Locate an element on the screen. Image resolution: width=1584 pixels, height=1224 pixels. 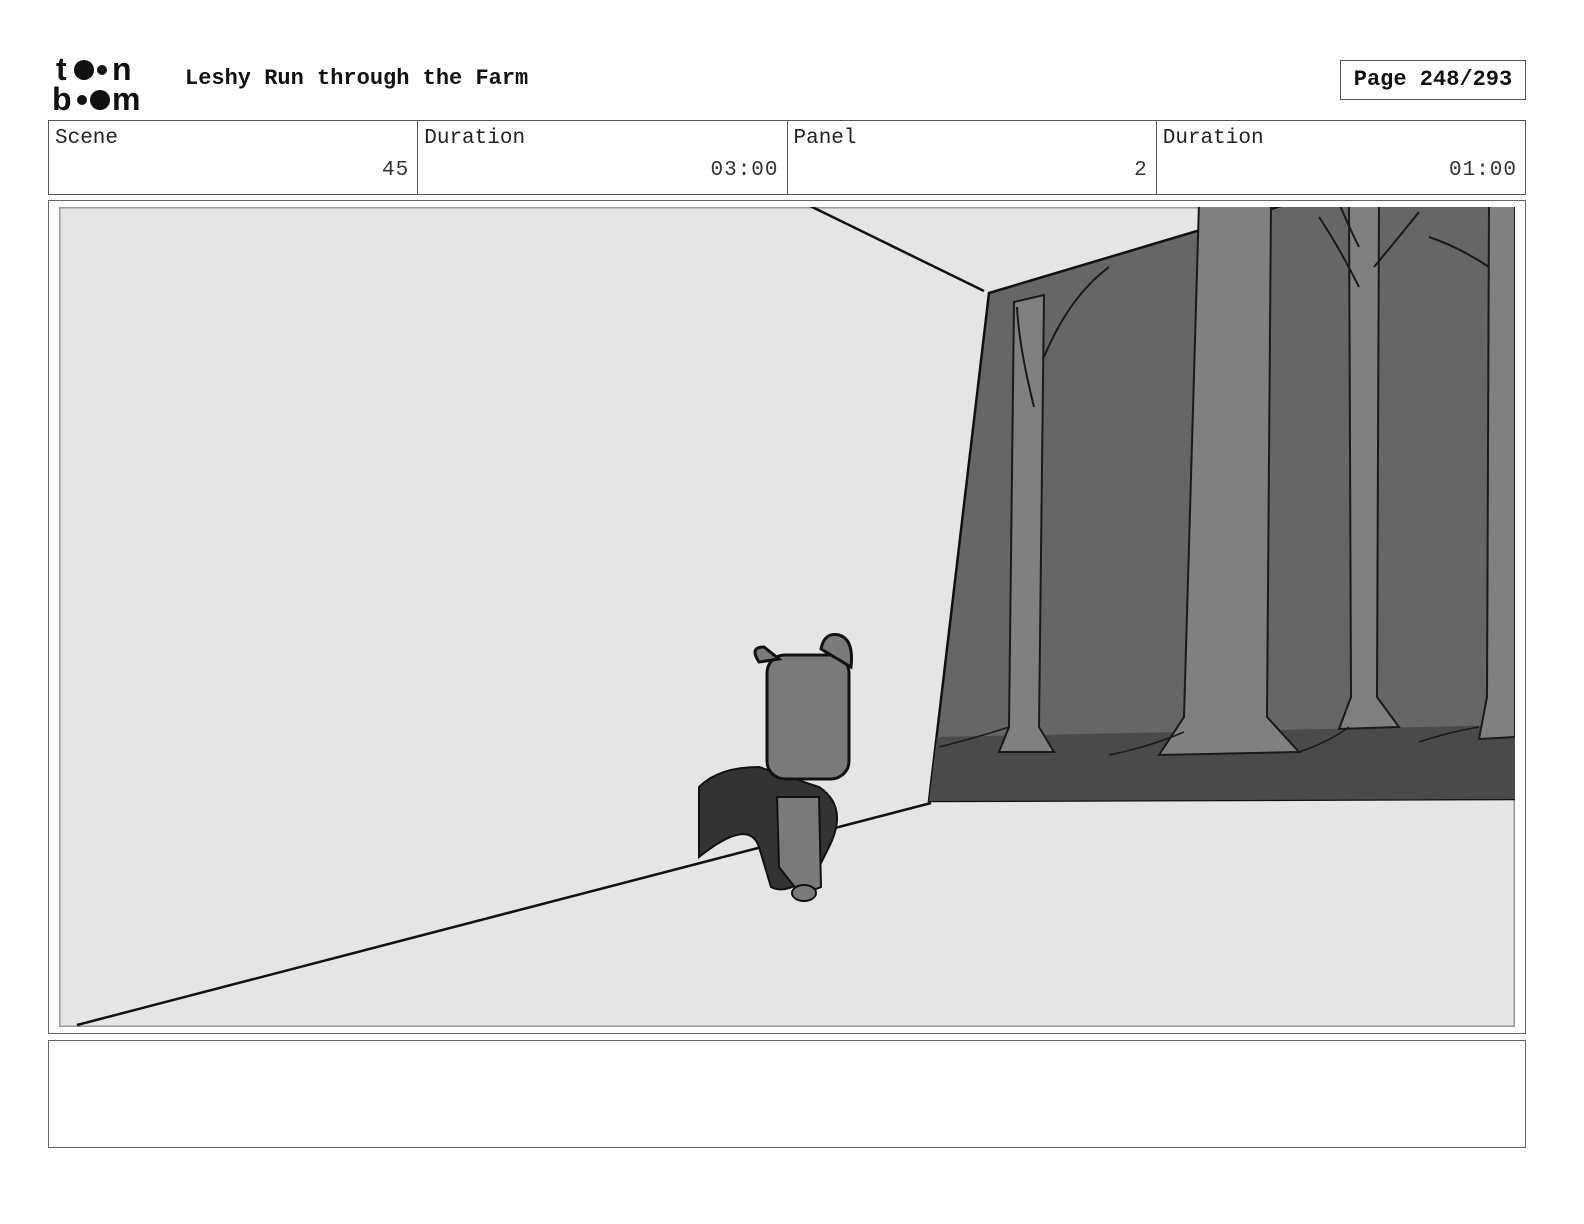
panel-cell: Panel 2 is located at coordinates (972, 157).